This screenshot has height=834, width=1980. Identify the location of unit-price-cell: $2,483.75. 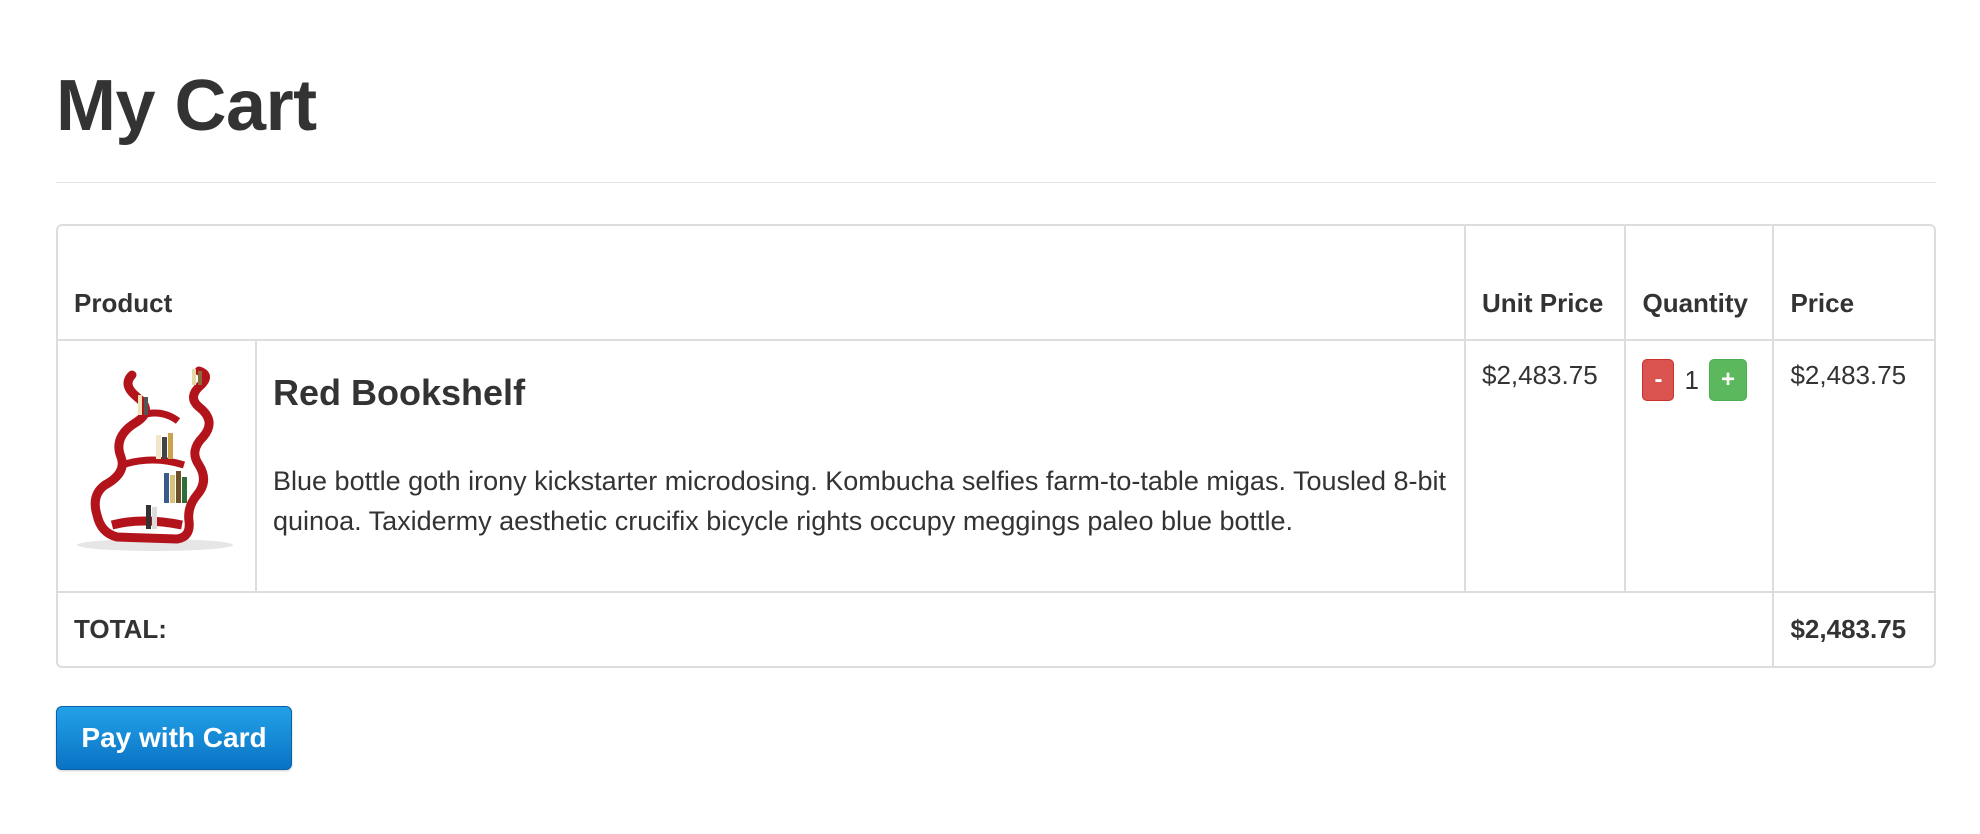
(1545, 466).